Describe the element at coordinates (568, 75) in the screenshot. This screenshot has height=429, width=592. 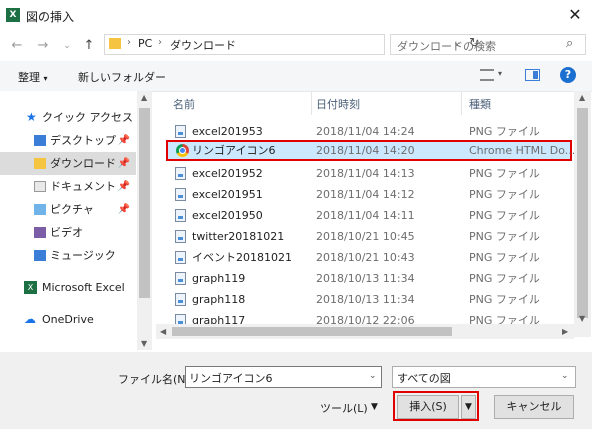
I see `help-icon: ?` at that location.